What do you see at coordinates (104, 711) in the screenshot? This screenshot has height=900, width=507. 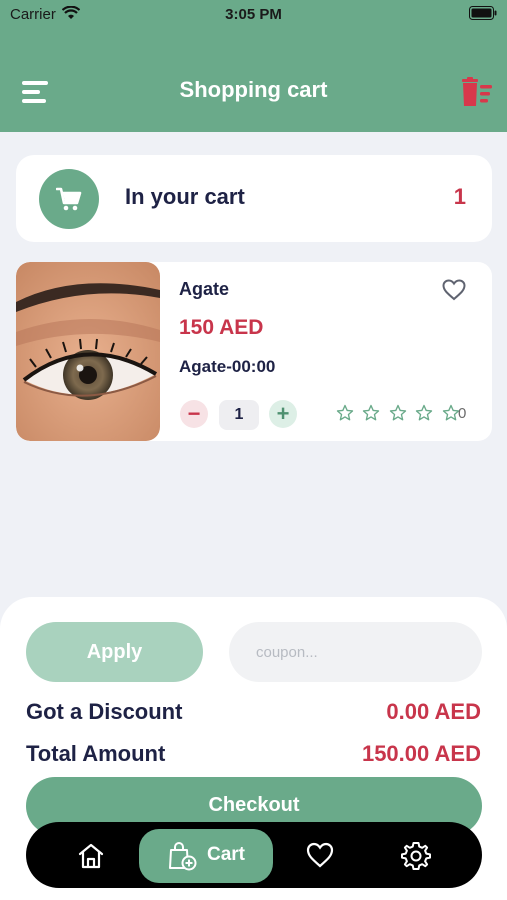 I see `discount-label: Got a Discount` at bounding box center [104, 711].